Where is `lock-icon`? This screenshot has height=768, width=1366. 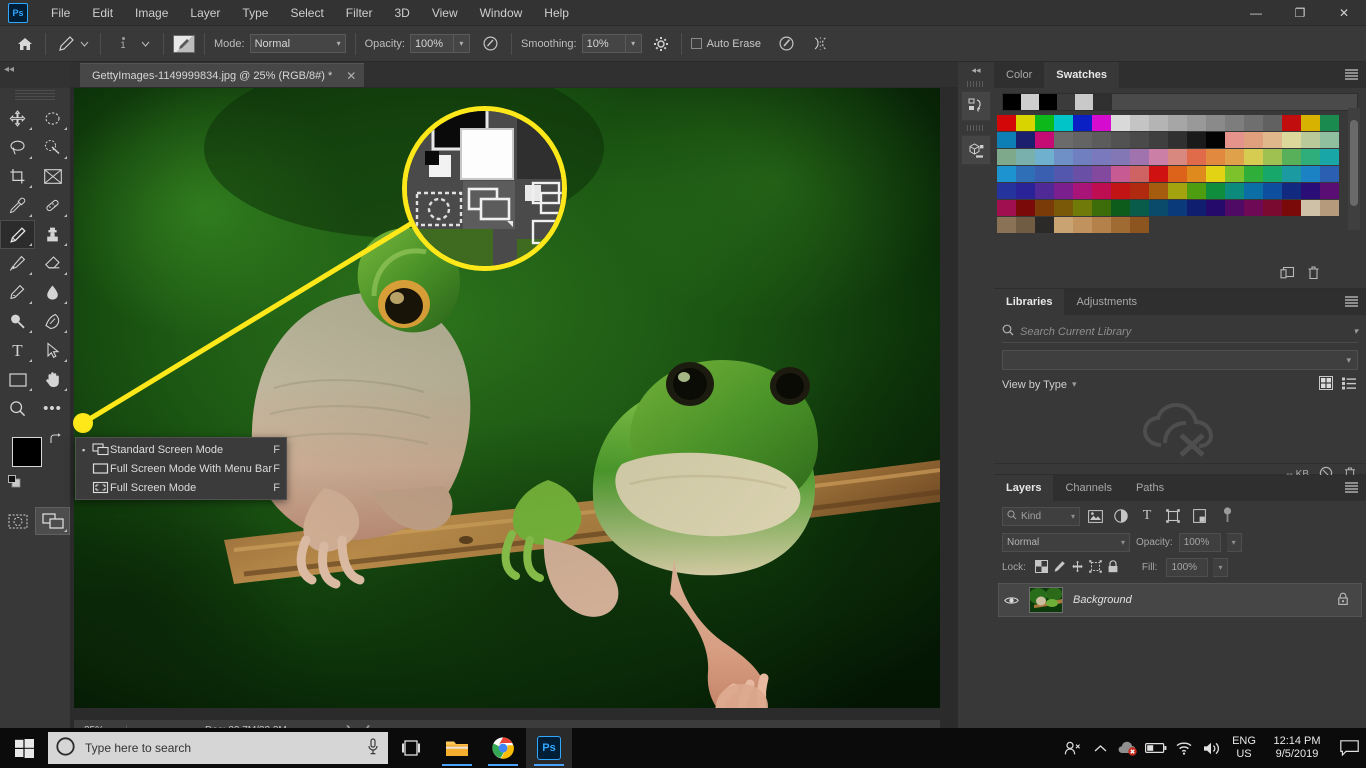
lock-icon is located at coordinates (1343, 600).